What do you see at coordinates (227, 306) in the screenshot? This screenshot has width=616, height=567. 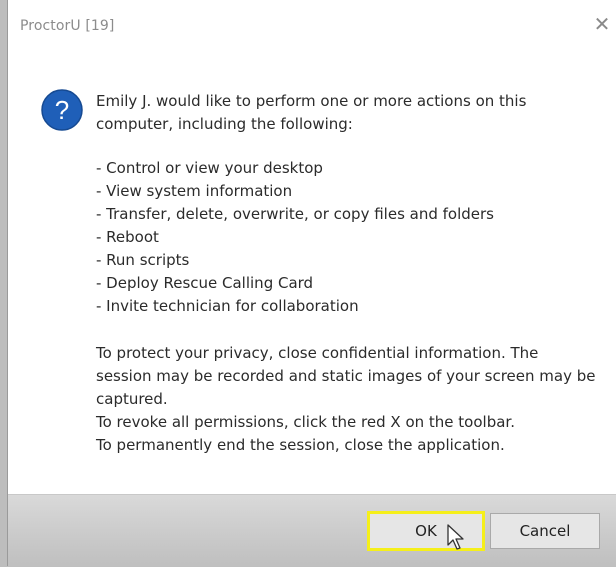 I see `list-item: - Invite technician for collaboration` at bounding box center [227, 306].